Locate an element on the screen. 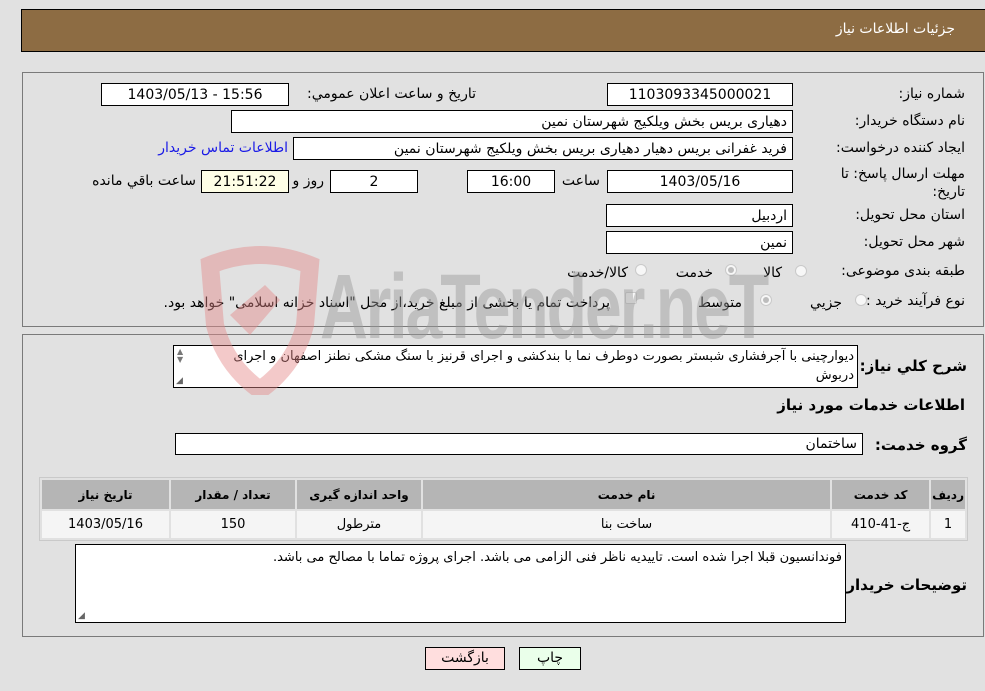 The image size is (985, 691). process-radio-medium is located at coordinates (766, 300).